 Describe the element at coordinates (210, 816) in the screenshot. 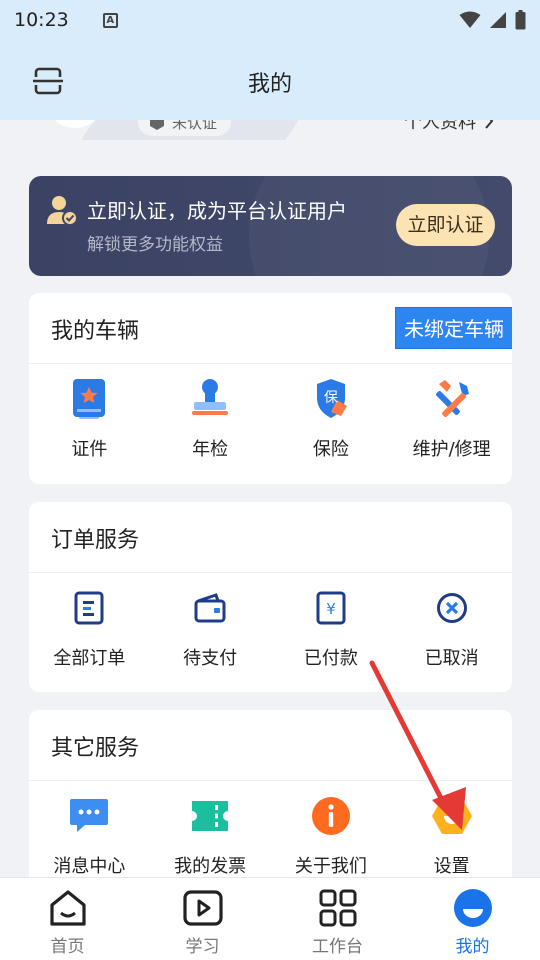

I see `ticket-icon` at that location.